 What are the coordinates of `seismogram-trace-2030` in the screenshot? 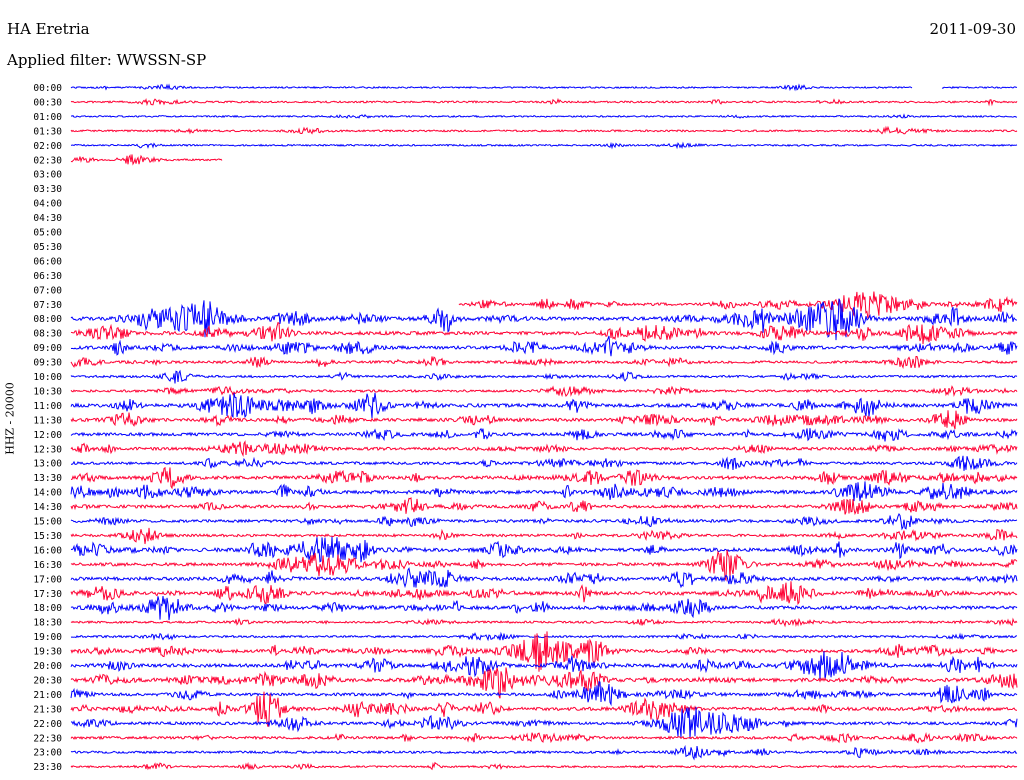 It's located at (544, 683).